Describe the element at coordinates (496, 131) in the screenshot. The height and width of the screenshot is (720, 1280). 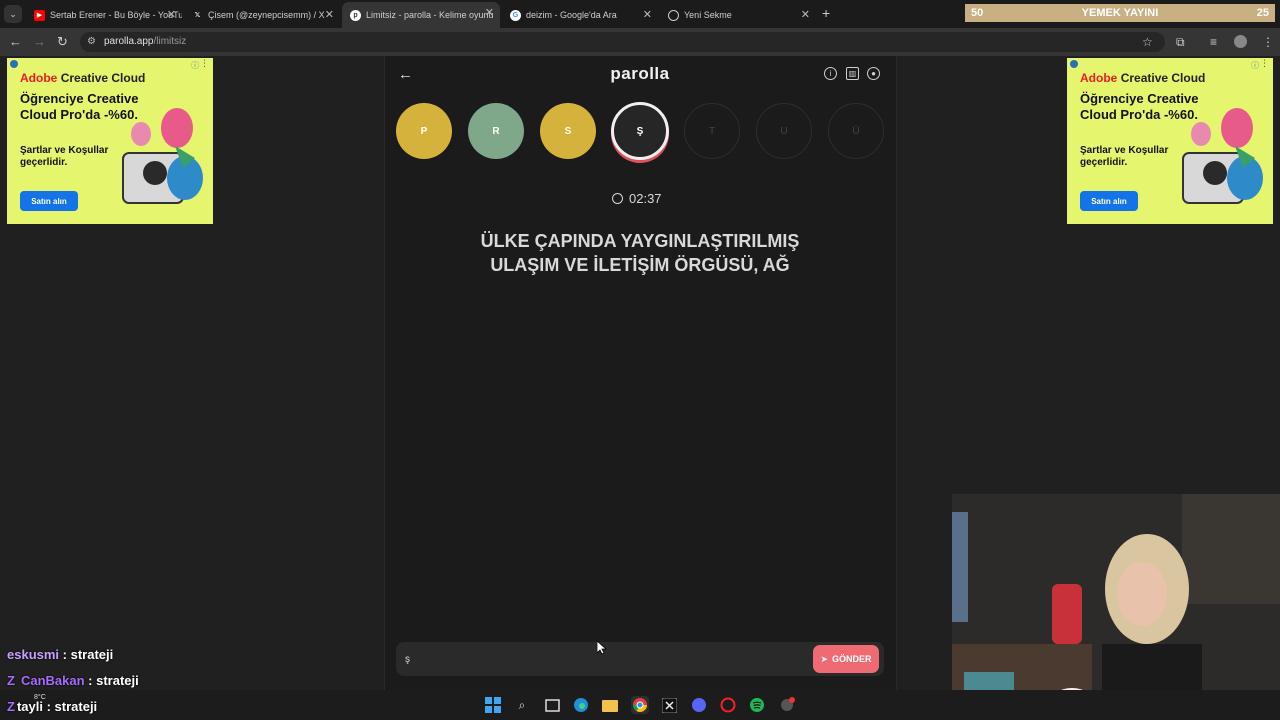
I see `letter-circle-r: R` at that location.